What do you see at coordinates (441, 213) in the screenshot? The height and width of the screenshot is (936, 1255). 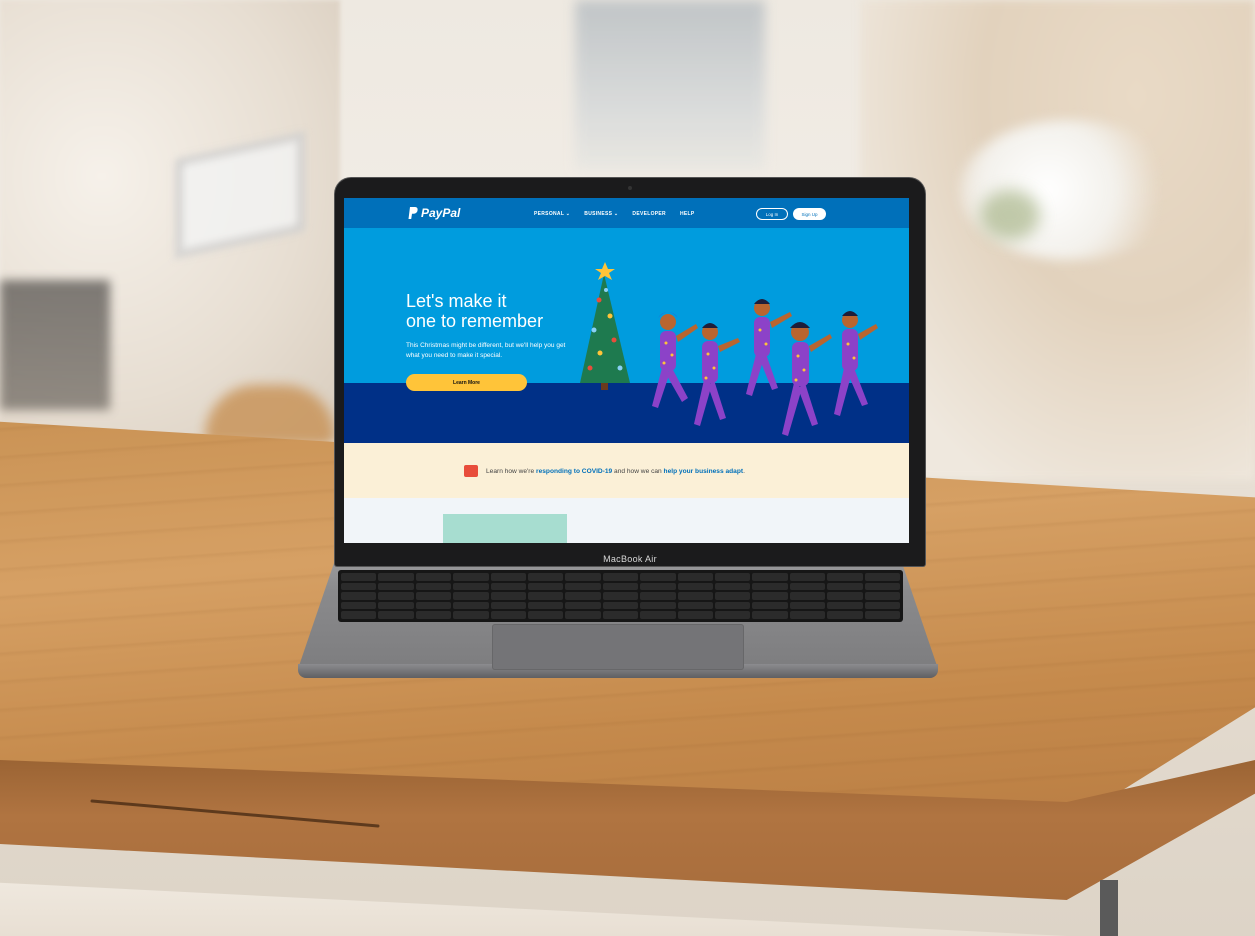 I see `logo-text: PayPal` at bounding box center [441, 213].